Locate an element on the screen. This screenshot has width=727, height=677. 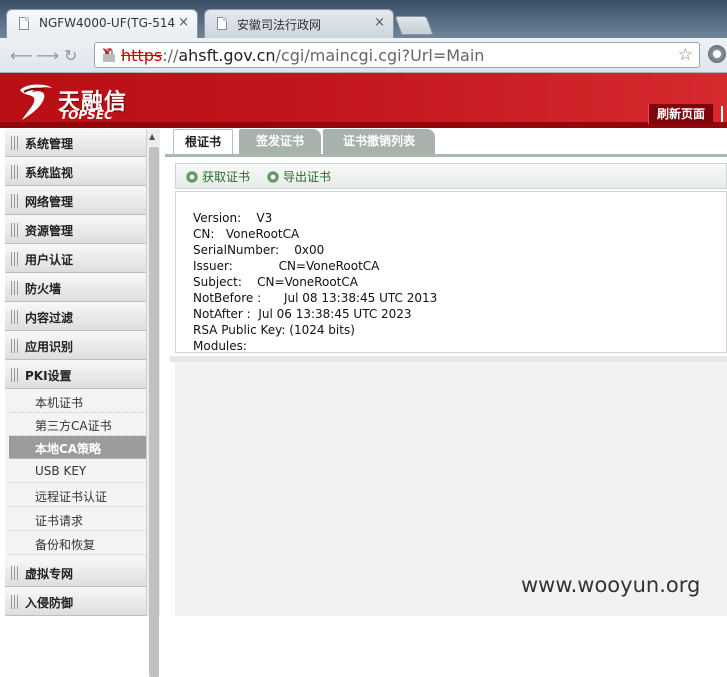
cert-issuer: Issuer: CN=VoneRootCA is located at coordinates (286, 266).